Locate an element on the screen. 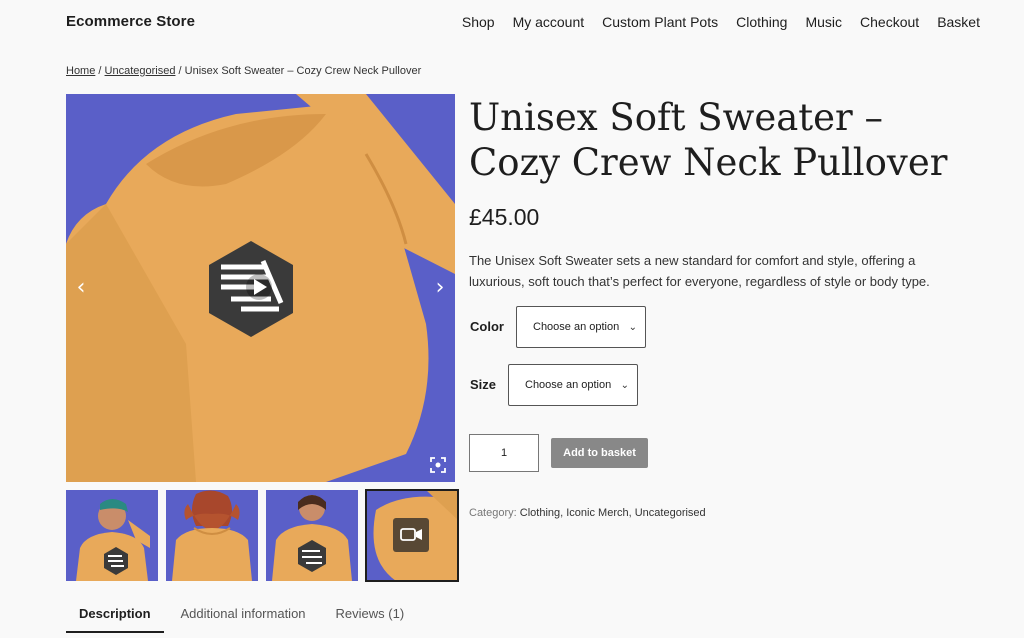 This screenshot has width=1024, height=638. size-select-value: Choose an option is located at coordinates (568, 385).